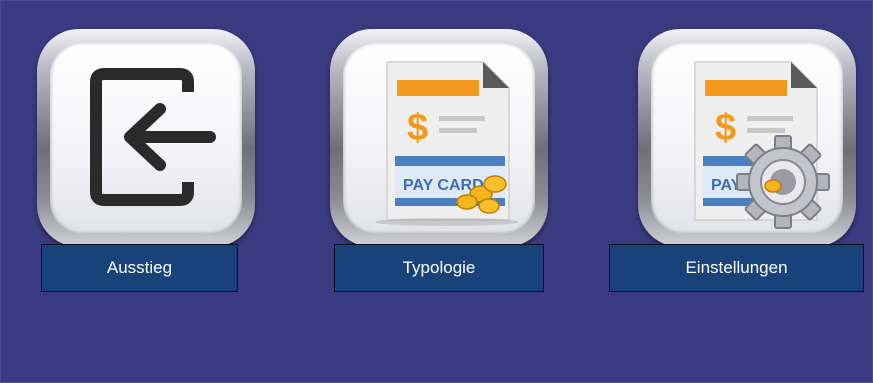  I want to click on settings-button: $ PAY C, so click(747, 138).